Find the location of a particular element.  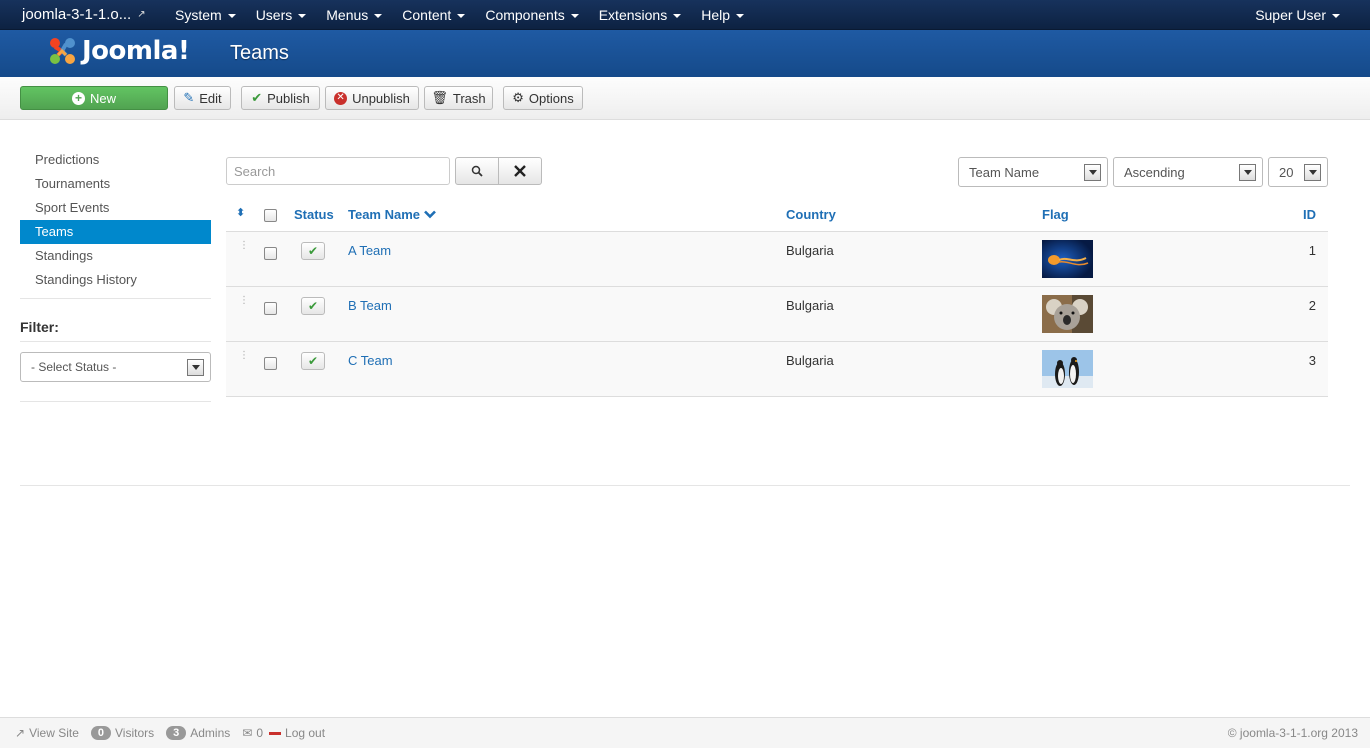

menu-components: Components is located at coordinates (531, 15).